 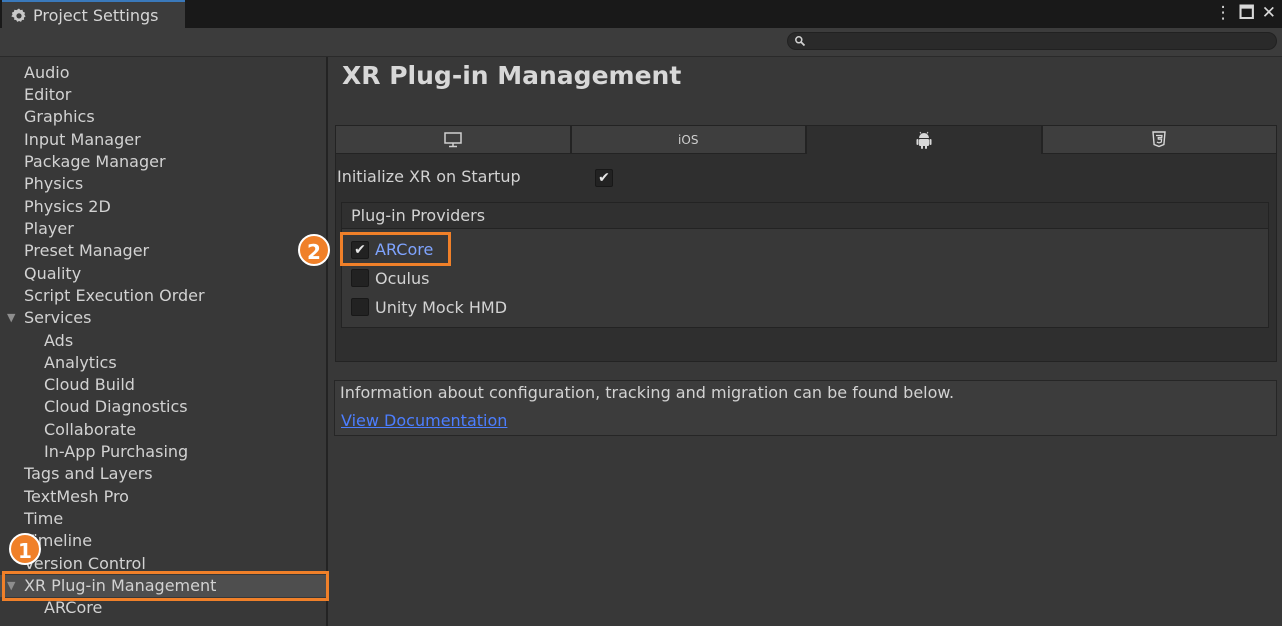 I want to click on more-icon: ⋮, so click(x=1223, y=13).